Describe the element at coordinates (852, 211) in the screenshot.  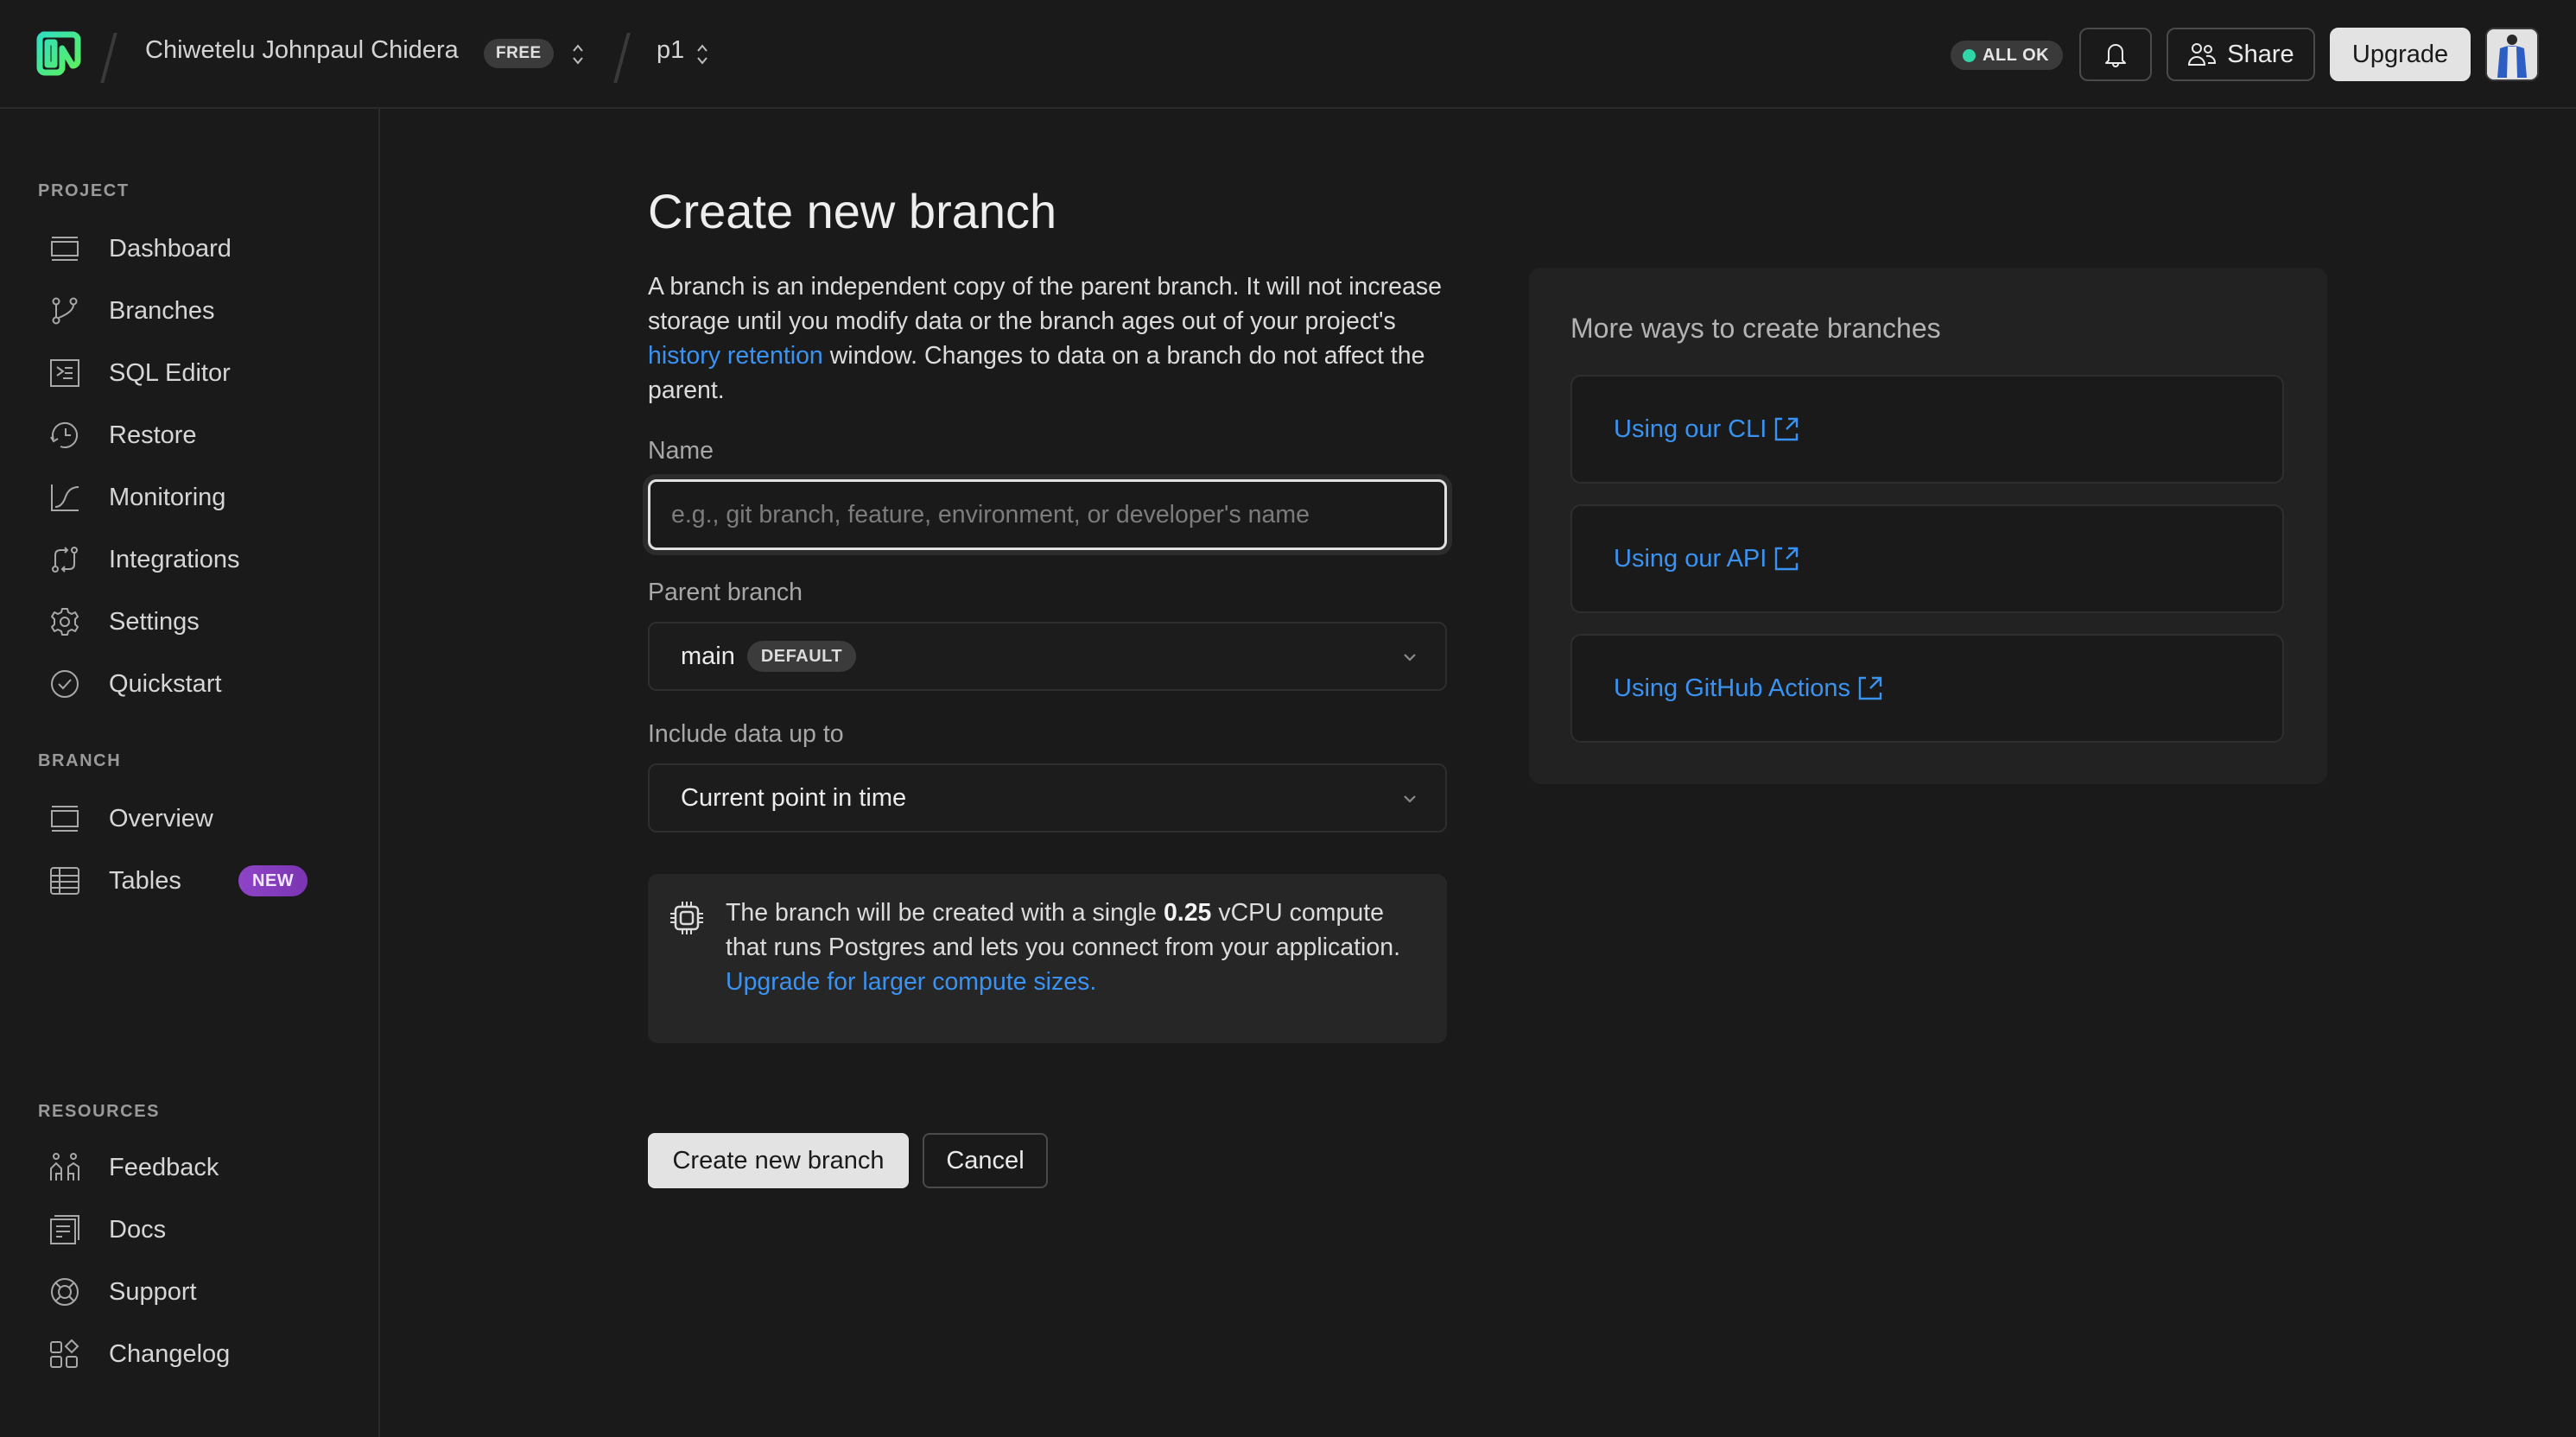
I see `page-title: Create new branch` at that location.